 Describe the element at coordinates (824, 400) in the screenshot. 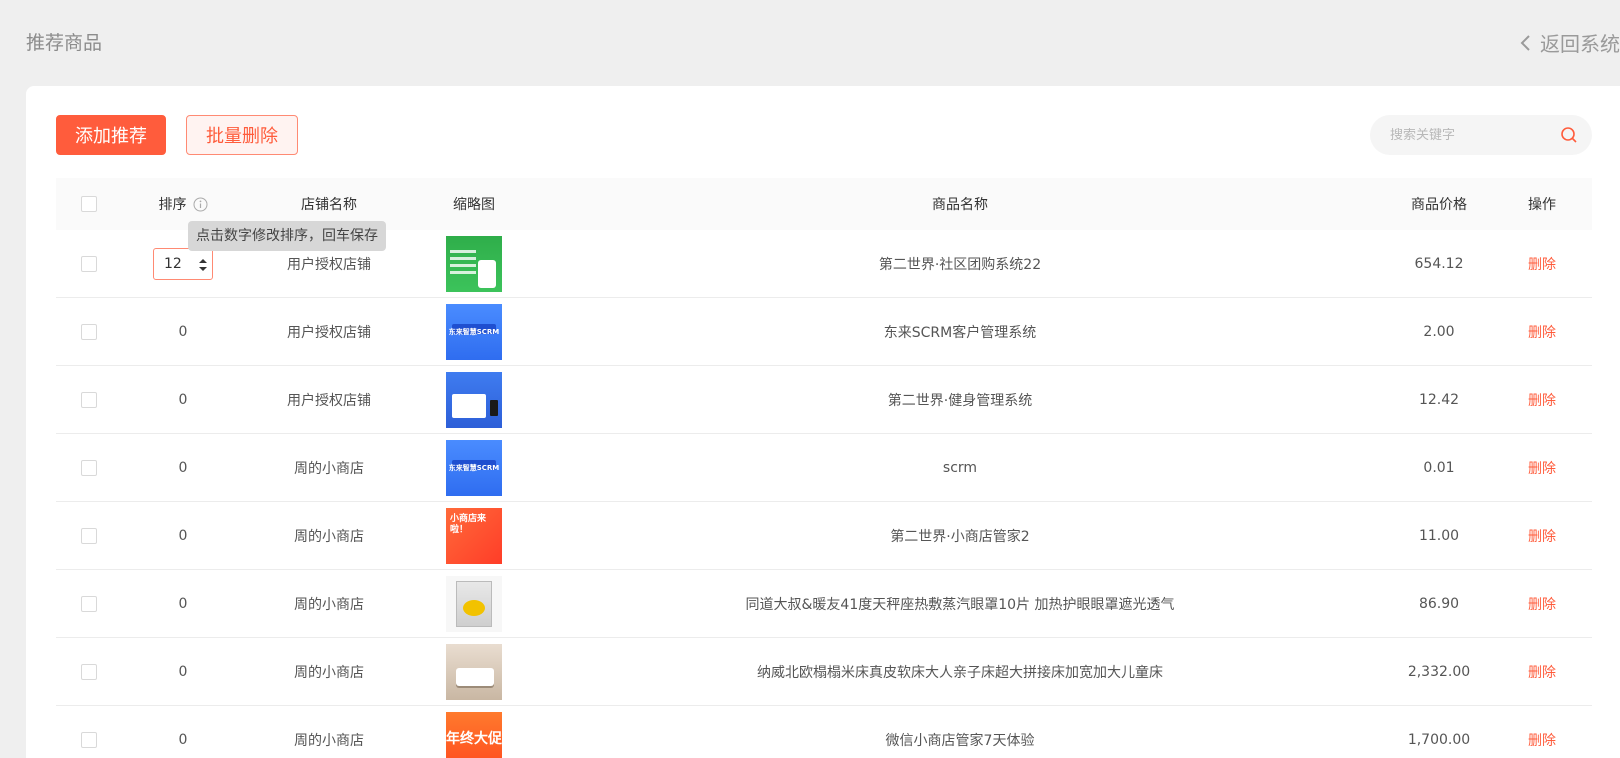

I see `table-row: 0 用户授权店铺 第二世界·健身管理系统 12.42 删除` at that location.